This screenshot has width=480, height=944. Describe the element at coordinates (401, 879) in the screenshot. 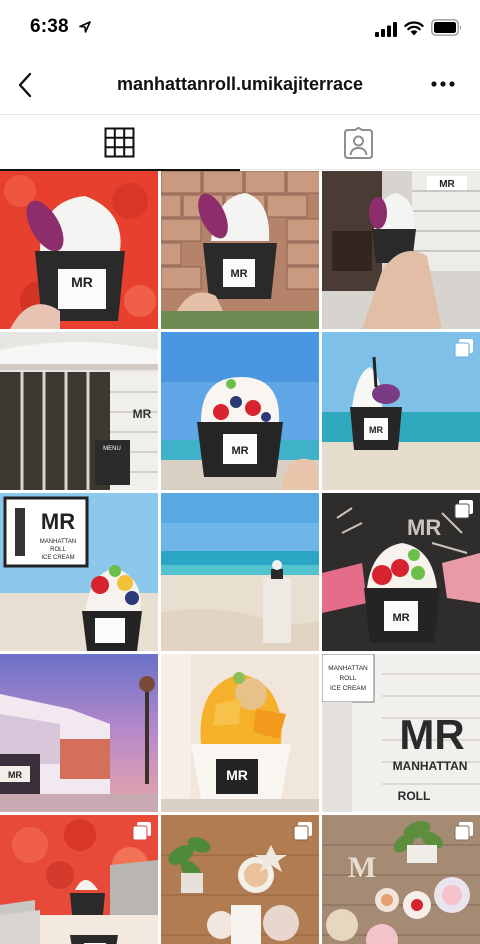

I see `post-thumbnail: M R` at that location.